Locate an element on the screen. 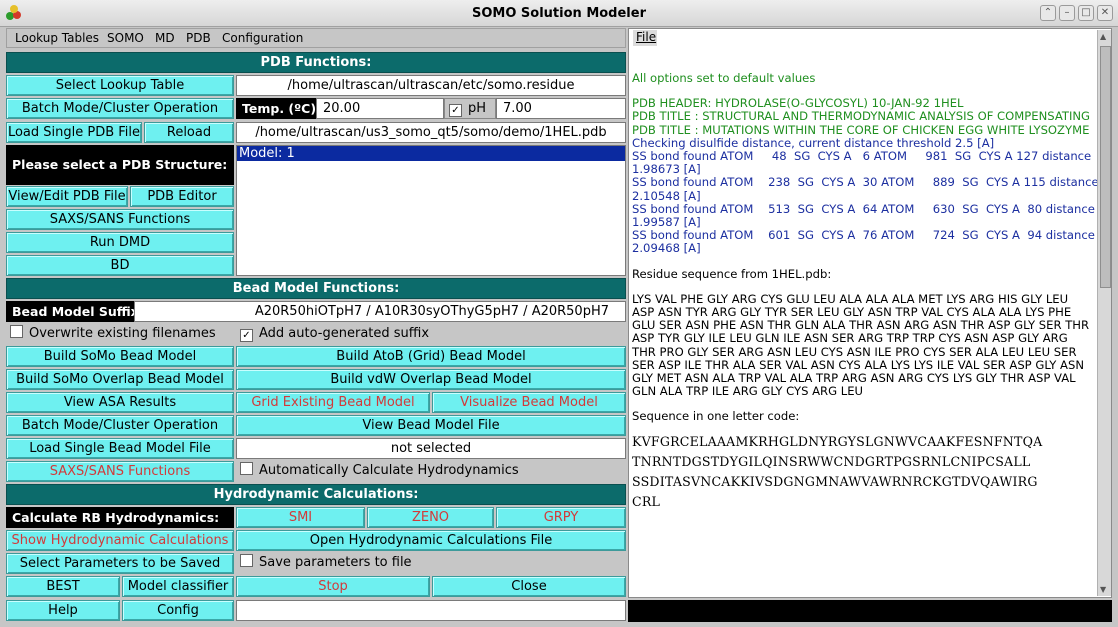 The image size is (1118, 627). zeno-button: ZENO is located at coordinates (430, 517).